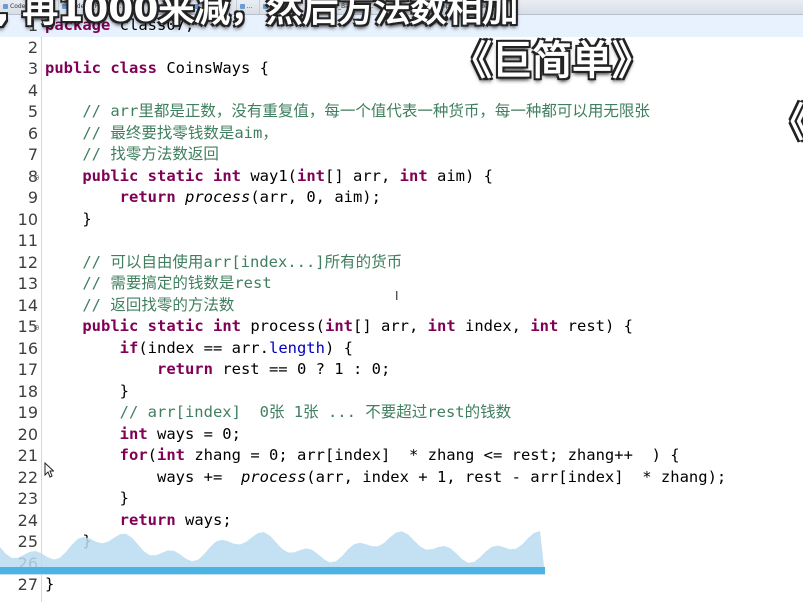 Image resolution: width=803 pixels, height=602 pixels. Describe the element at coordinates (401, 370) in the screenshot. I see `code-line: 17 return rest == 0 ? 1 : 0;` at that location.